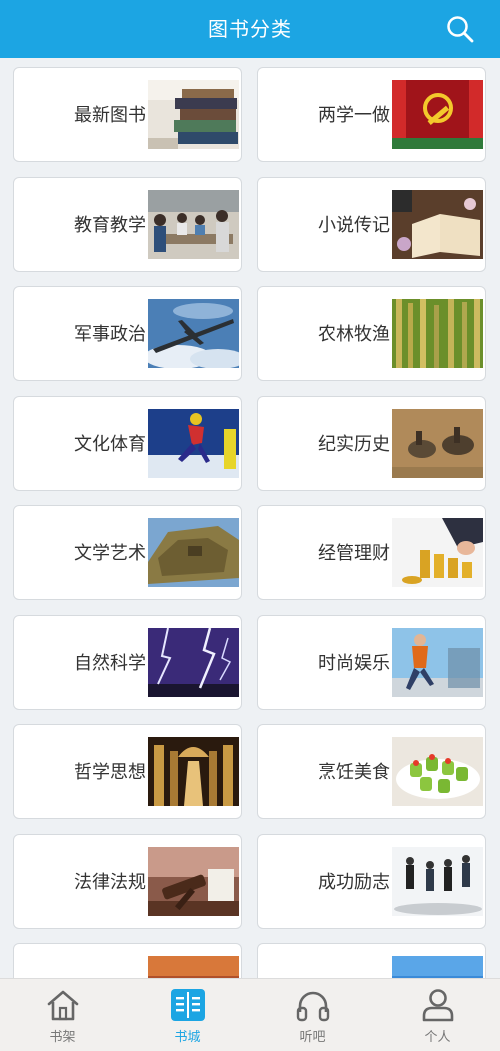 This screenshot has height=1051, width=500. What do you see at coordinates (437, 662) in the screenshot?
I see `jumping-man-image` at bounding box center [437, 662].